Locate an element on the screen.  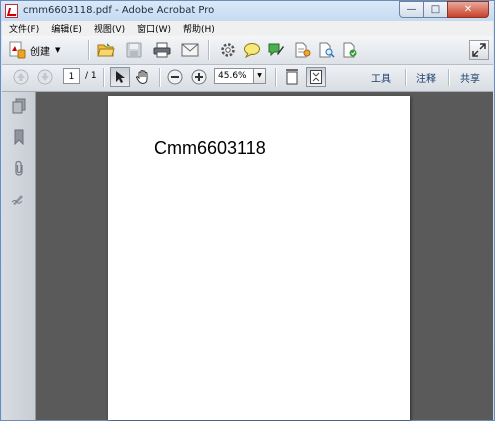
fit-page-icon is located at coordinates (316, 77).